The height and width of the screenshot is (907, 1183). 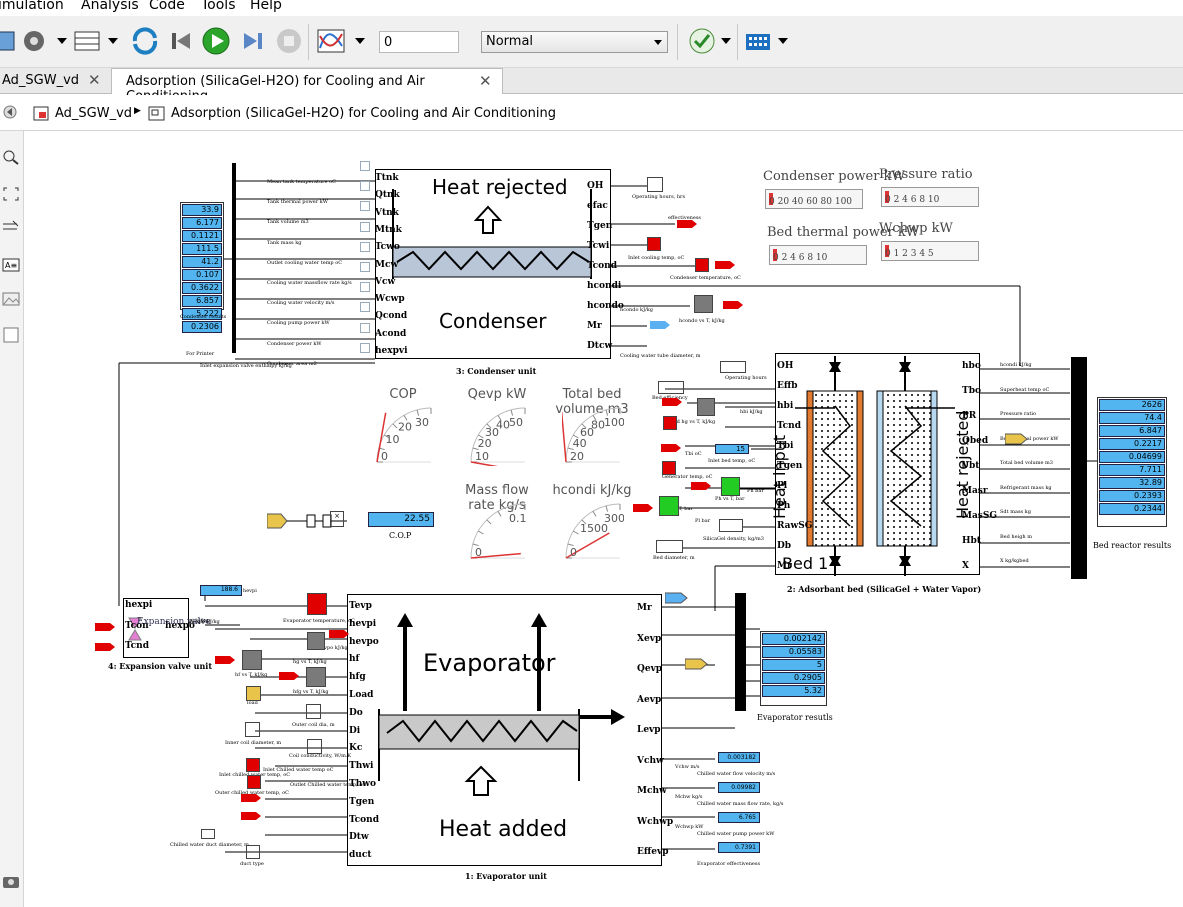 What do you see at coordinates (253, 765) in the screenshot?
I see `inlet-chilled-source` at bounding box center [253, 765].